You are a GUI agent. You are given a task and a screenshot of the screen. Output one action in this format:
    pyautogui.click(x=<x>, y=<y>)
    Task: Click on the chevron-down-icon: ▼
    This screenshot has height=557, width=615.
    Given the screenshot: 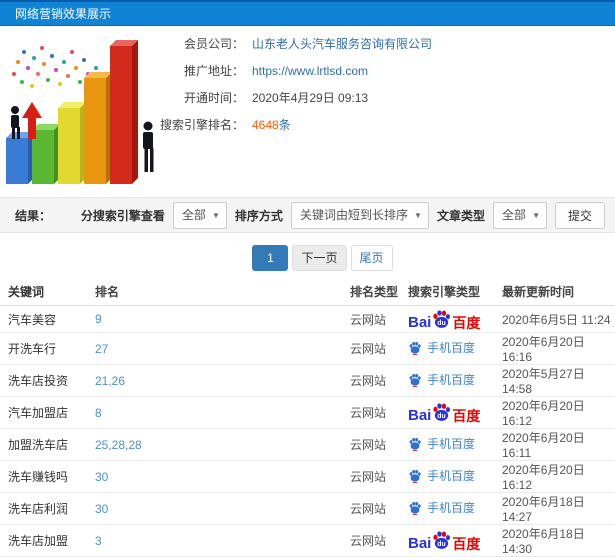 What is the action you would take?
    pyautogui.click(x=536, y=215)
    